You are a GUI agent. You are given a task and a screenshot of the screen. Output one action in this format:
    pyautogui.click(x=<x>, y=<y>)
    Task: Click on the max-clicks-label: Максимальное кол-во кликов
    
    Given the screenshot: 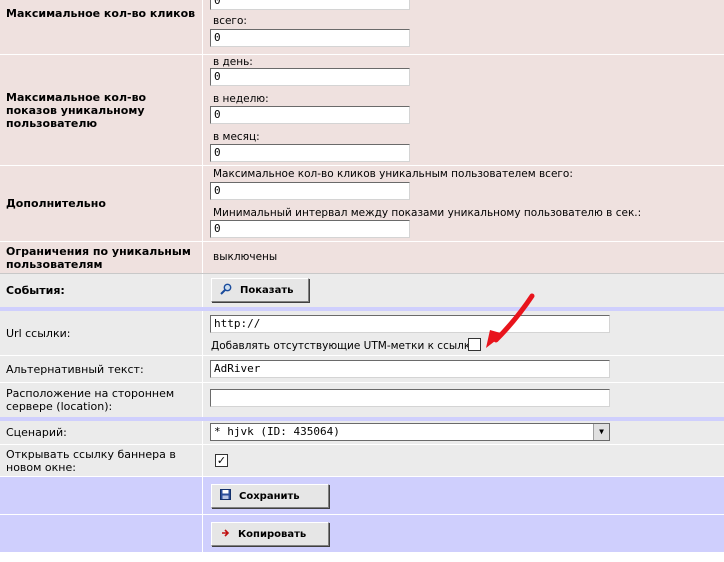 What is the action you would take?
    pyautogui.click(x=101, y=27)
    